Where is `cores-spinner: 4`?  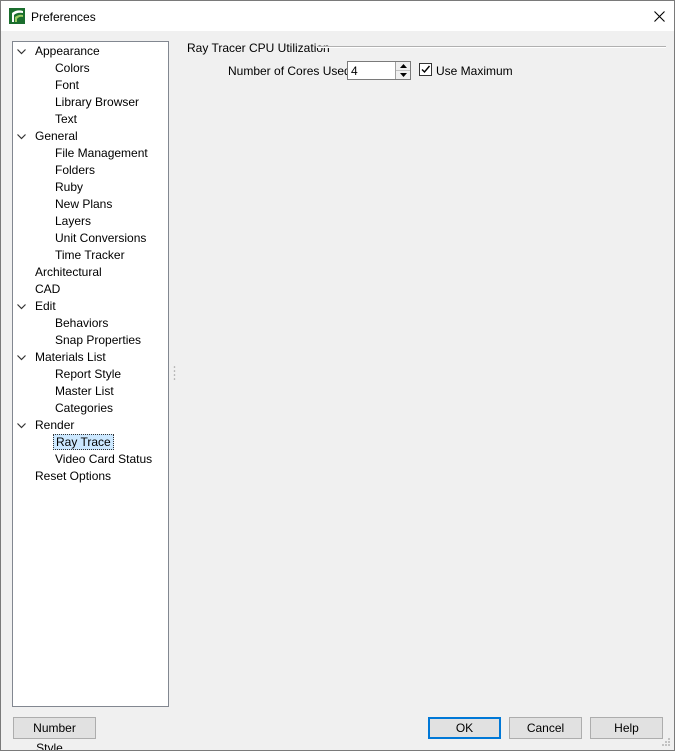 cores-spinner: 4 is located at coordinates (379, 70).